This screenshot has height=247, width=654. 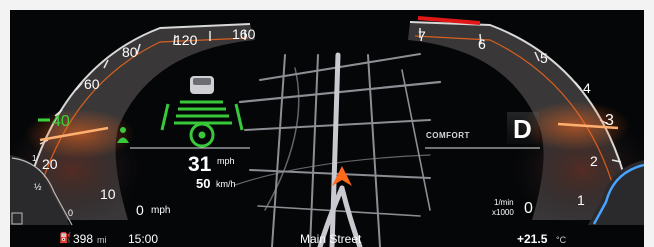 What do you see at coordinates (448, 135) in the screenshot?
I see `drive-mode-label: COMFORT` at bounding box center [448, 135].